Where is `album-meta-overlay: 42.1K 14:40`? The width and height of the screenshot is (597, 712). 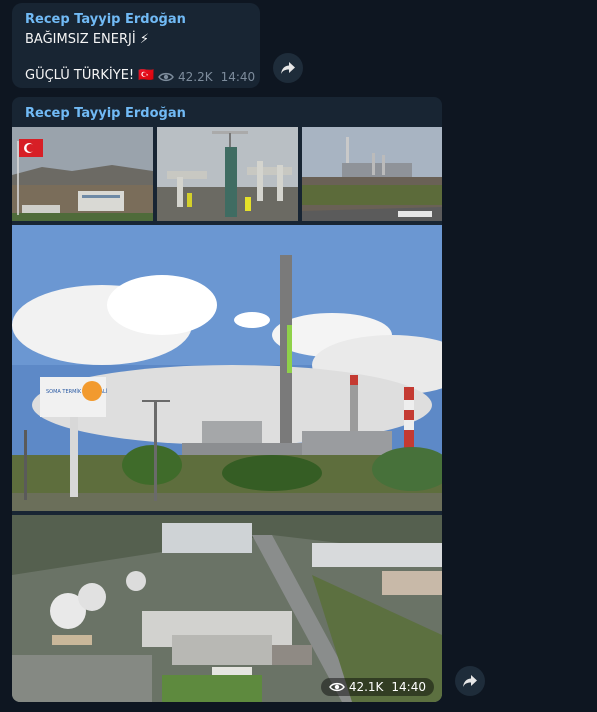
album-meta-overlay: 42.1K 14:40 is located at coordinates (377, 687).